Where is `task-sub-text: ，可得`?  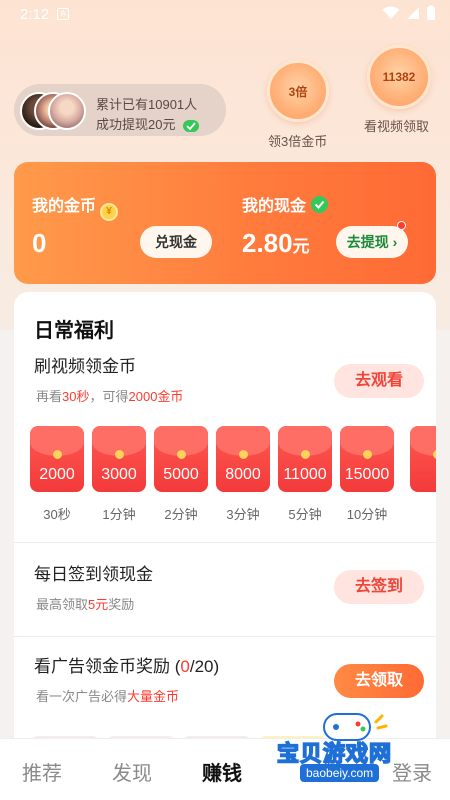 task-sub-text: ，可得 is located at coordinates (109, 396).